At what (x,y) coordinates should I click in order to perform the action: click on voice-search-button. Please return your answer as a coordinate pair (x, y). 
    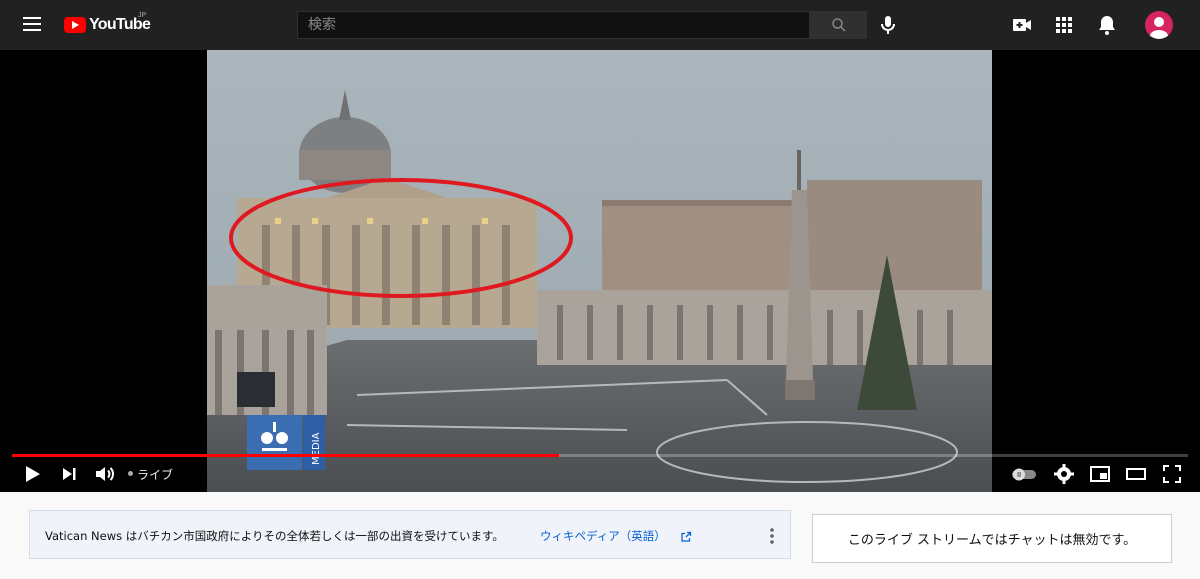
    Looking at the image, I should click on (888, 25).